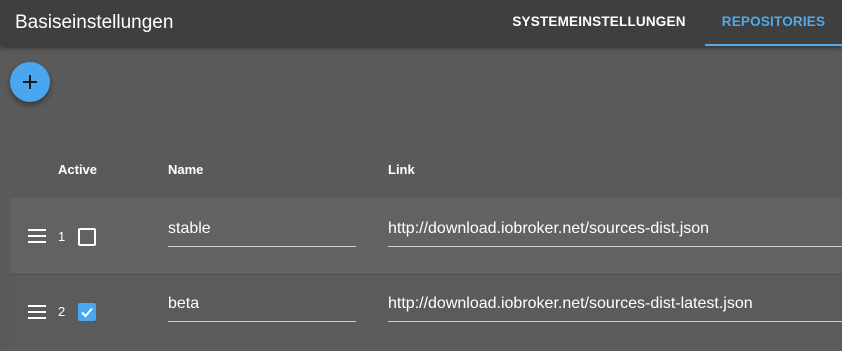 Image resolution: width=842 pixels, height=351 pixels. What do you see at coordinates (184, 303) in the screenshot?
I see `repository-name-value: beta` at bounding box center [184, 303].